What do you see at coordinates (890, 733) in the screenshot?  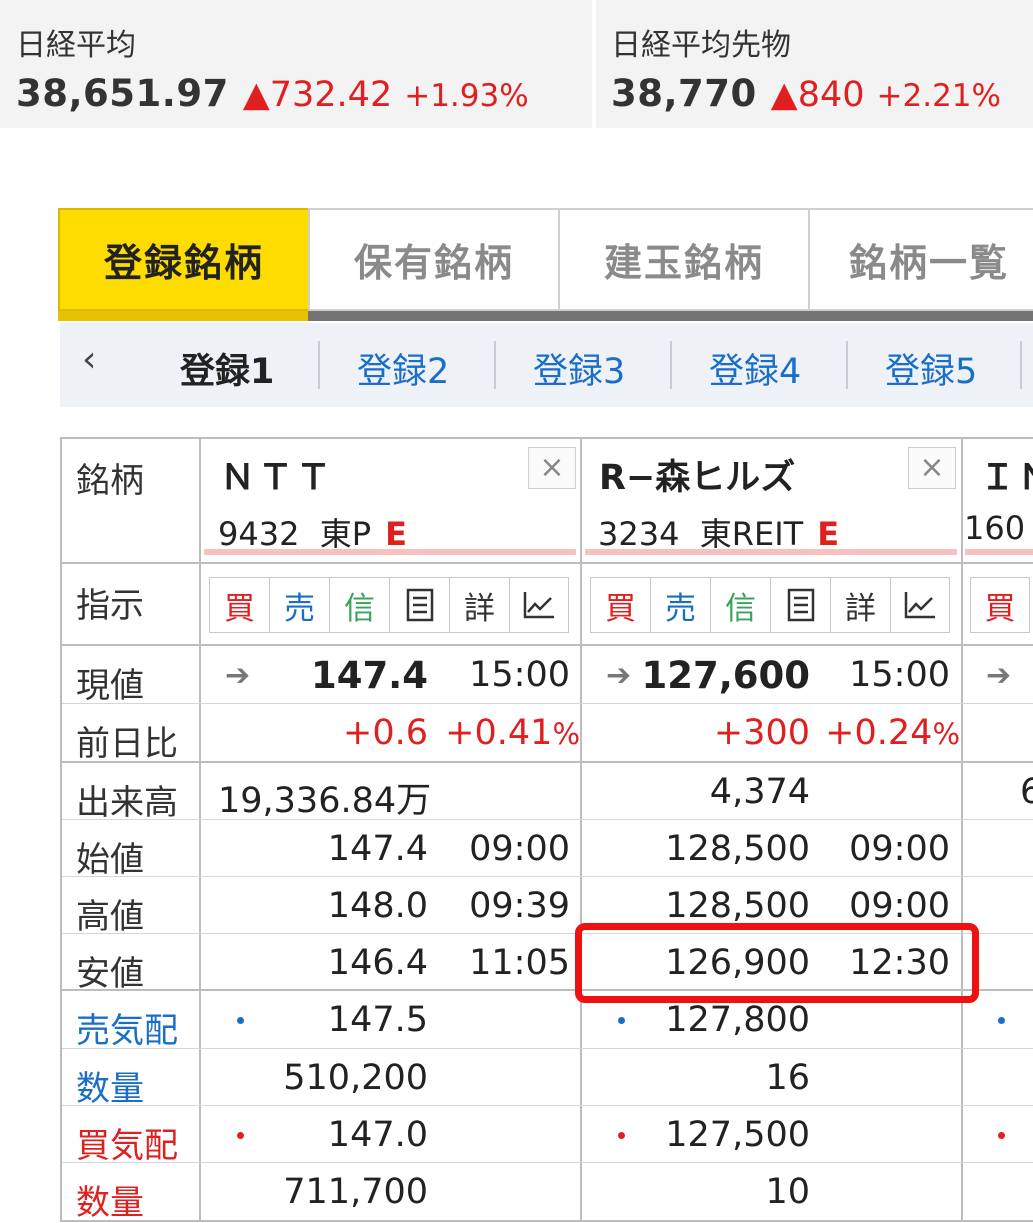 I see `price-change-pct: +0.24%` at bounding box center [890, 733].